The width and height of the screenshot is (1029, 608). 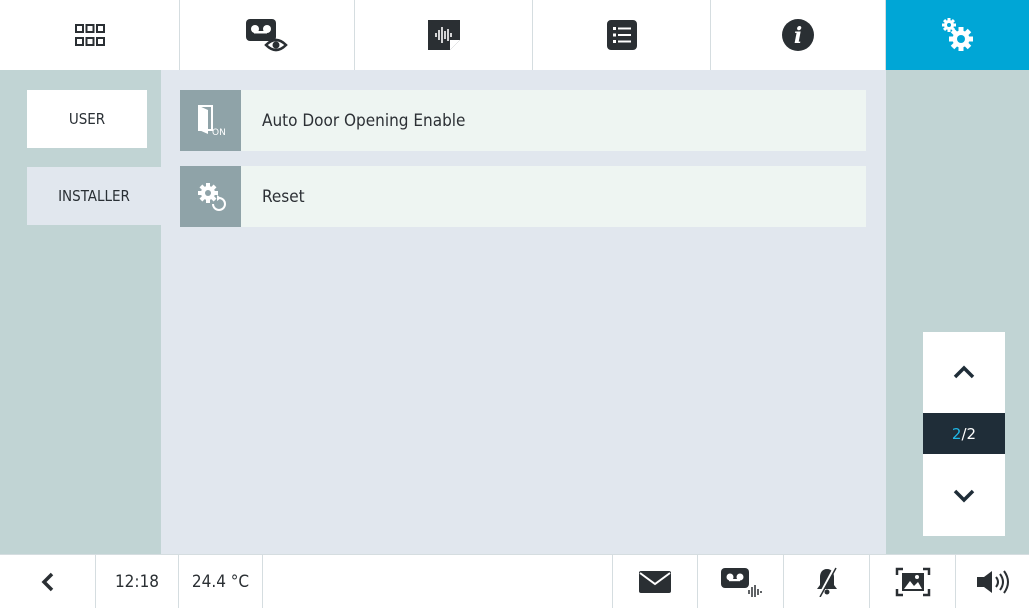 I want to click on svg-text: i, so click(x=798, y=36).